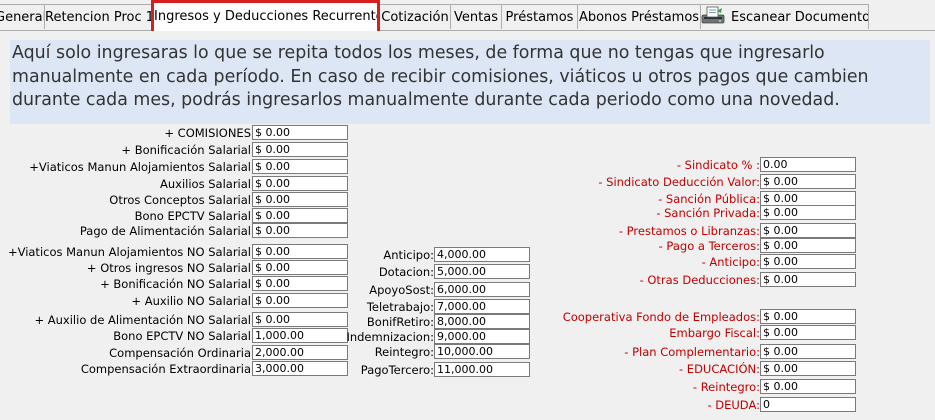  I want to click on compensacion-extraordinaria-label: Compensación Extraordinaria, so click(165, 369).